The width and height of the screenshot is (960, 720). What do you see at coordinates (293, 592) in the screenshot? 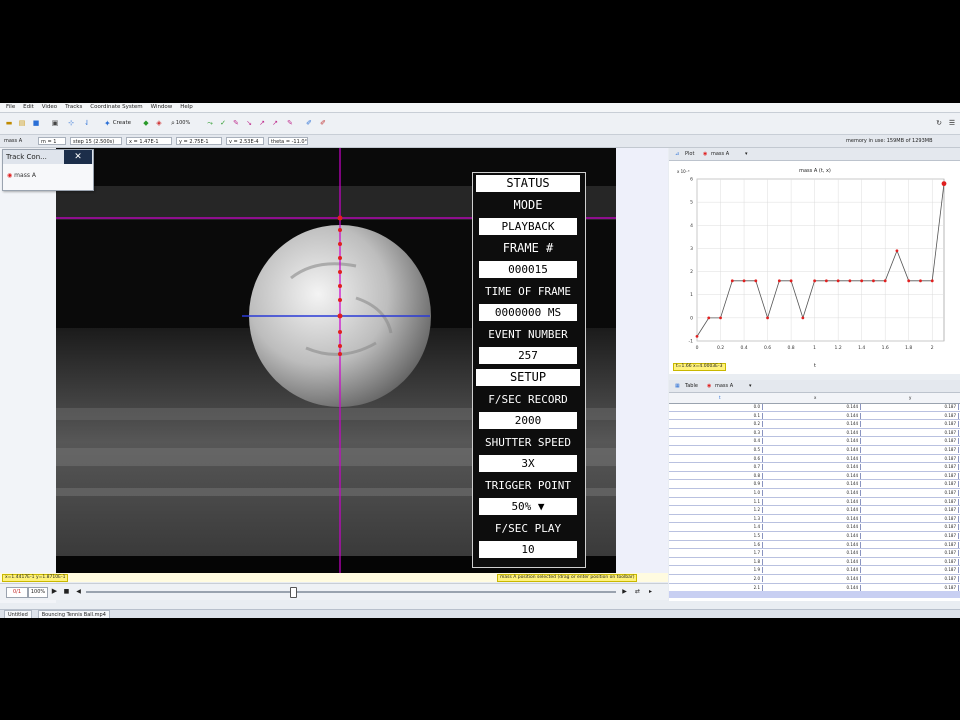
I see `timeline-thumb` at bounding box center [293, 592].